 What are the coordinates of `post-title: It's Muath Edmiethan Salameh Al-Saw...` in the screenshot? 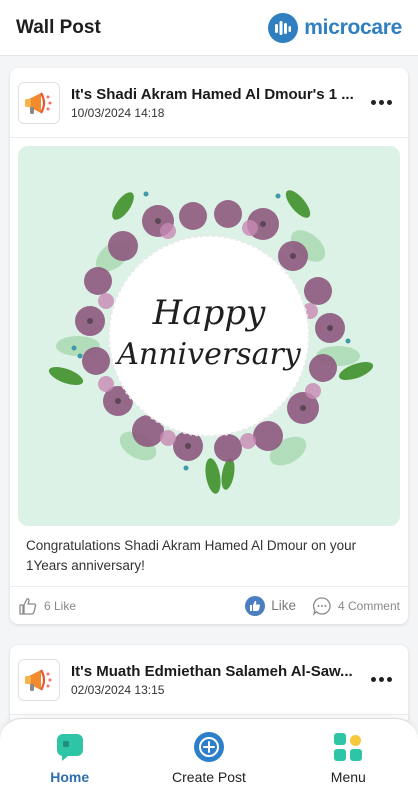 It's located at (217, 671).